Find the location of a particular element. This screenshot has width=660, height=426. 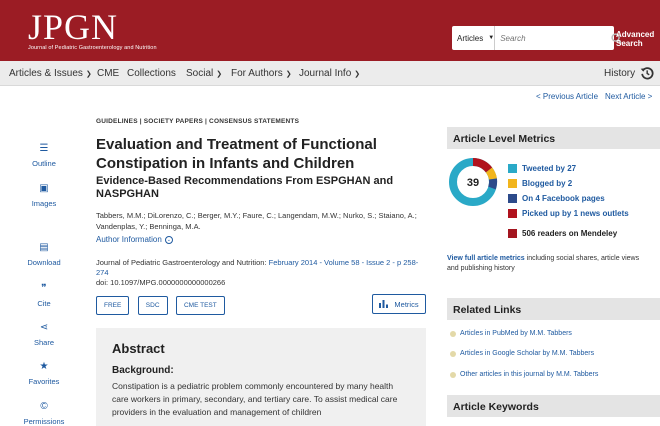

chevron-down-icon: ⌄ is located at coordinates (168, 239).